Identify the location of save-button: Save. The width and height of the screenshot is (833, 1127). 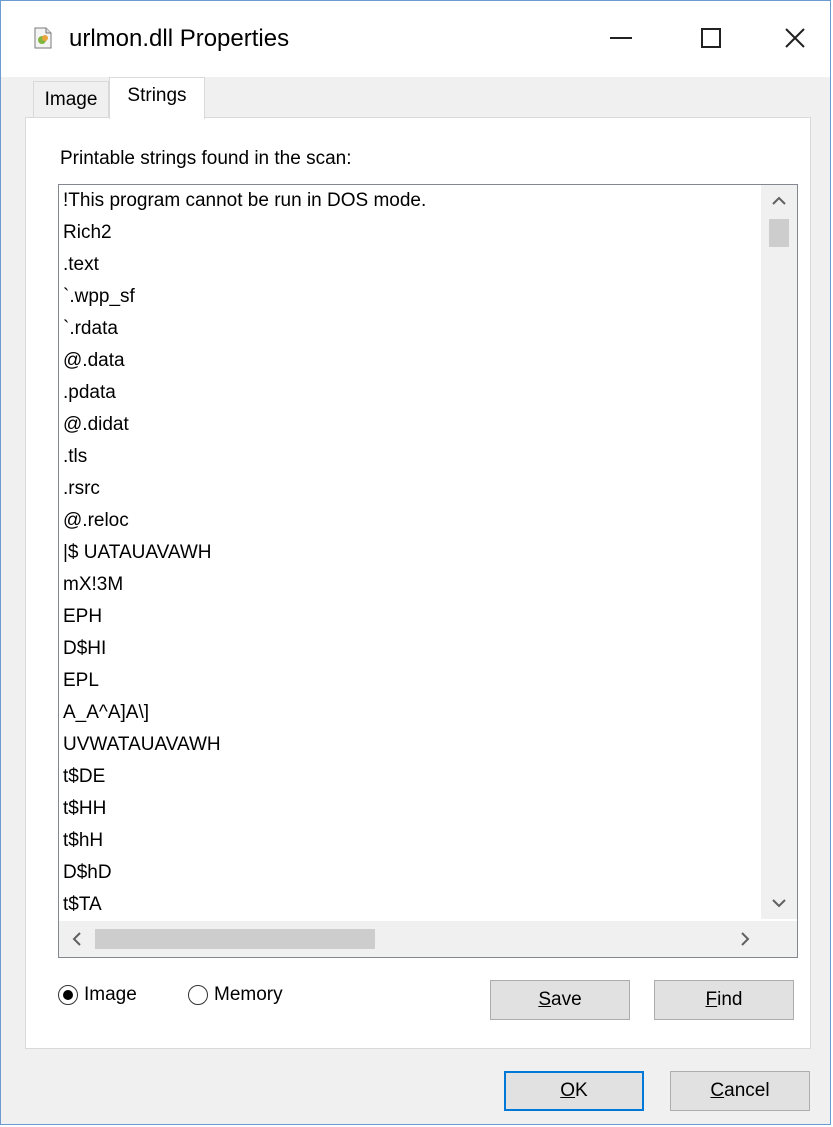
(560, 1000).